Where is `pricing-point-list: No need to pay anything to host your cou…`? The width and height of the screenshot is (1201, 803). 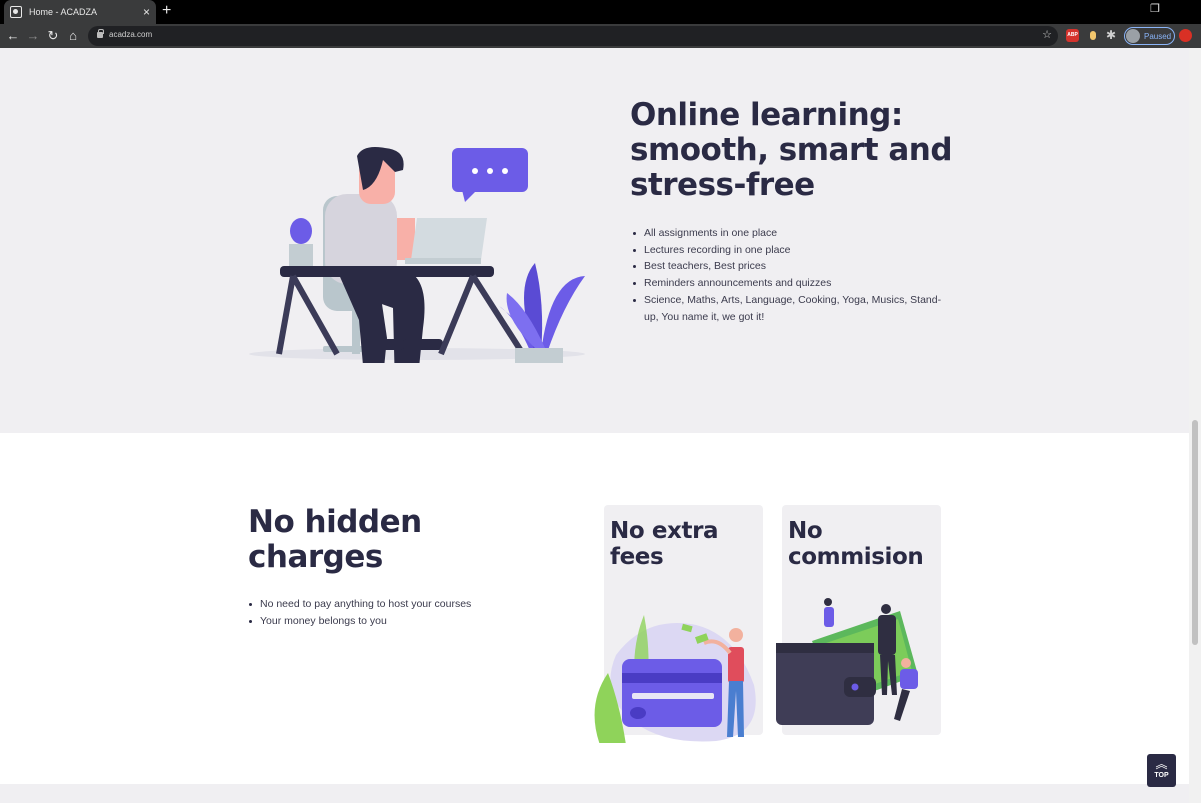
pricing-point-list: No need to pay anything to host your cou… is located at coordinates (398, 612).